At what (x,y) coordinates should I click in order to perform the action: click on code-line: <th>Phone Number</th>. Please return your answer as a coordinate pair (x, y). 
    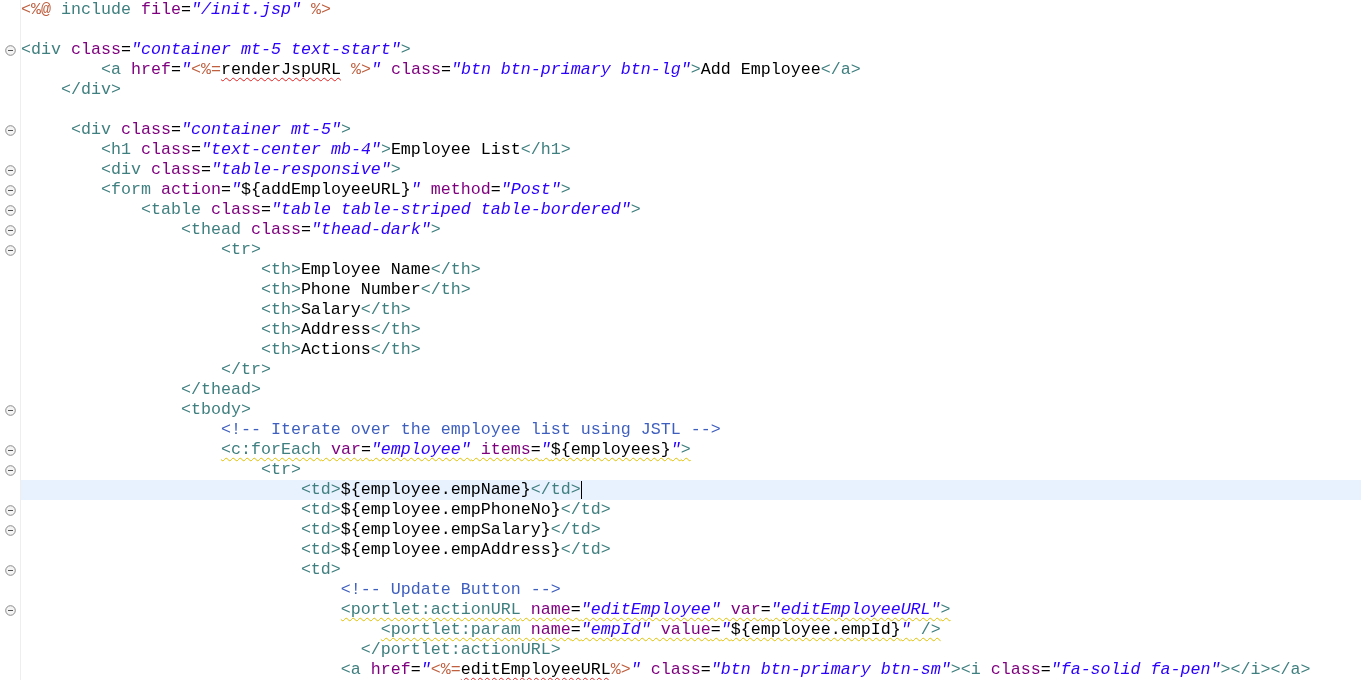
    Looking at the image, I should click on (365, 290).